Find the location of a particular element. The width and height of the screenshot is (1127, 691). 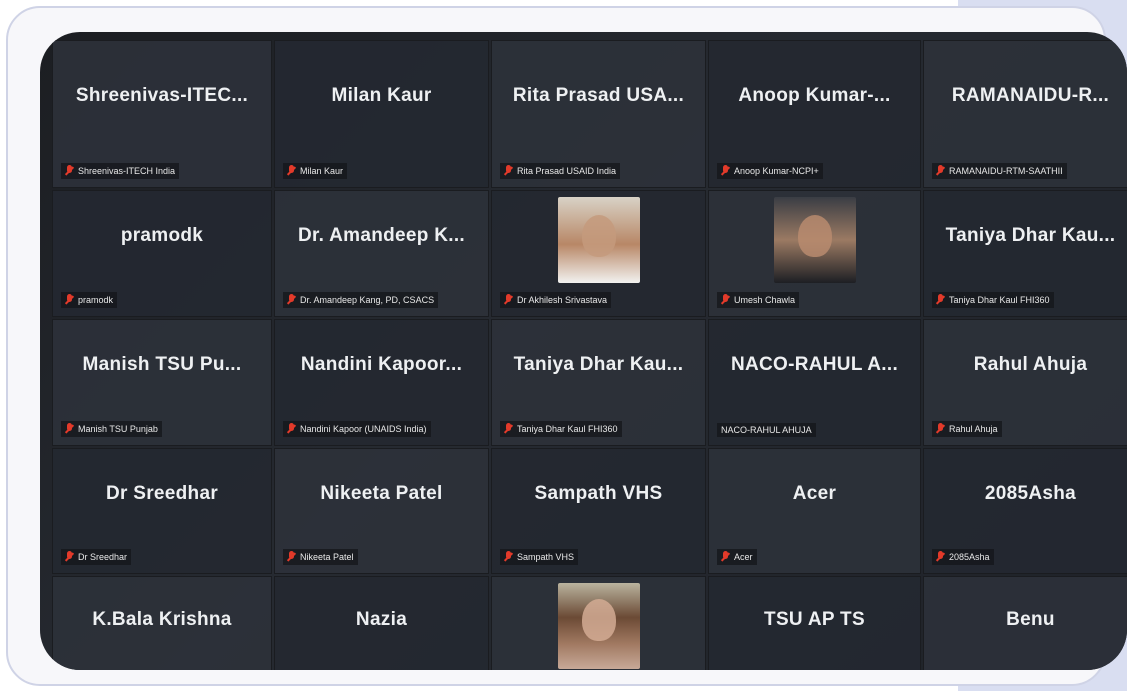

participant-tag-label: 2085Asha is located at coordinates (969, 557).